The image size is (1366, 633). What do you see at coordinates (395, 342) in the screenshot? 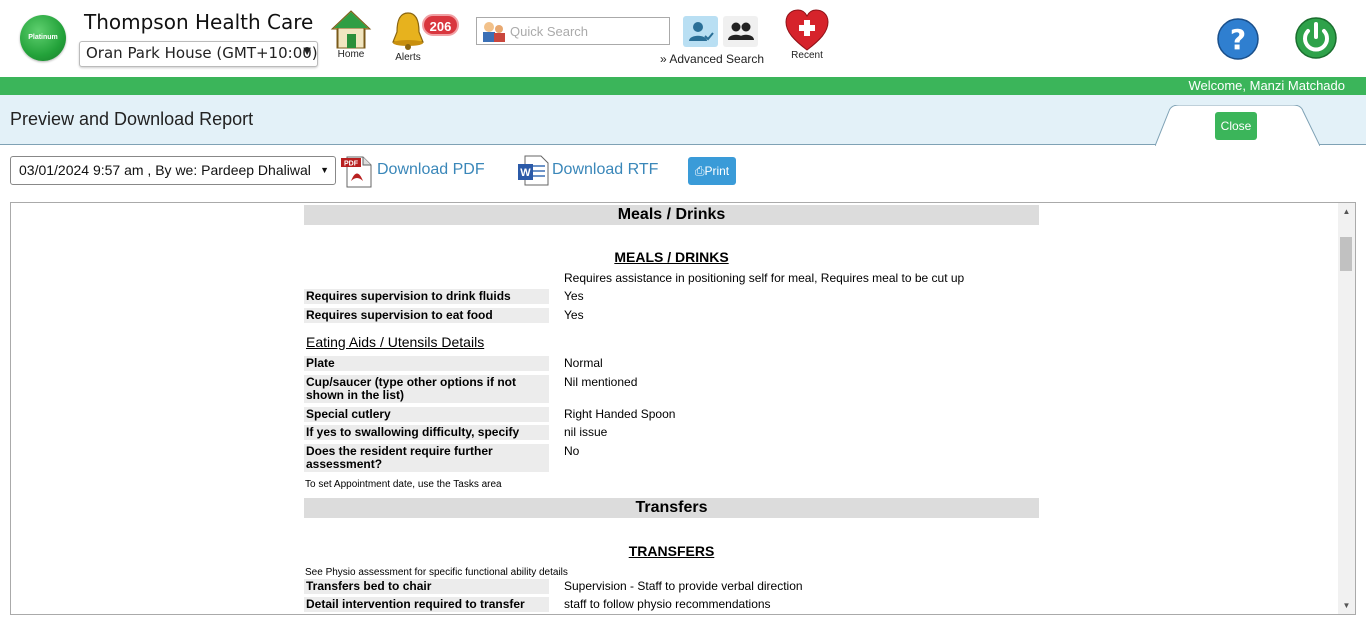
I see `eating-aids-heading: Eating Aids / Utensils Details` at bounding box center [395, 342].